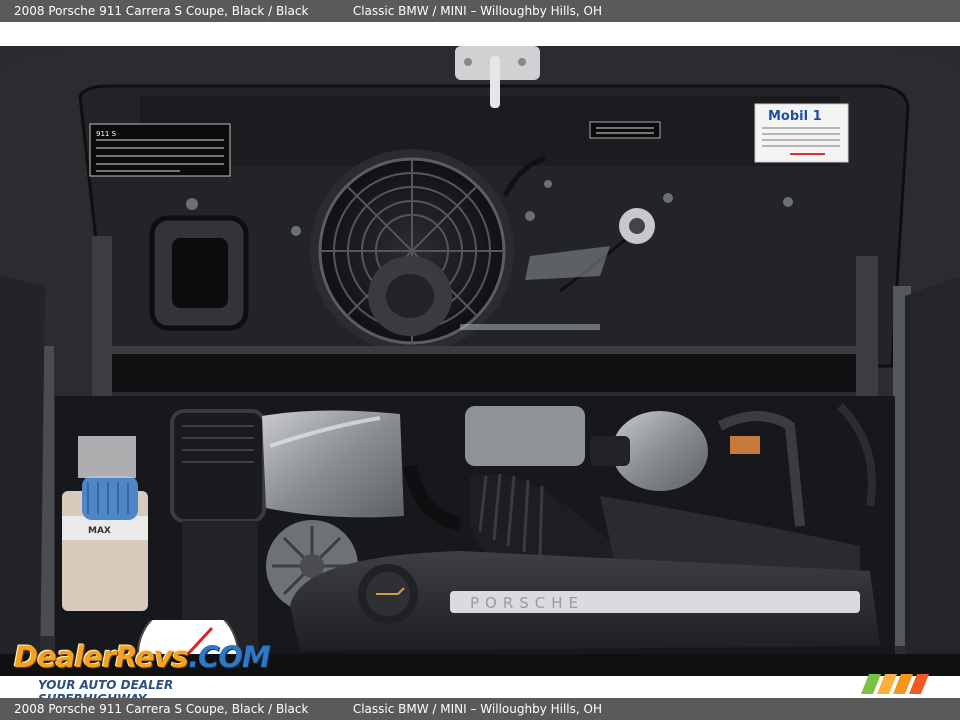  I want to click on oil-brand-sticker: Mobil 1, so click(801, 133).